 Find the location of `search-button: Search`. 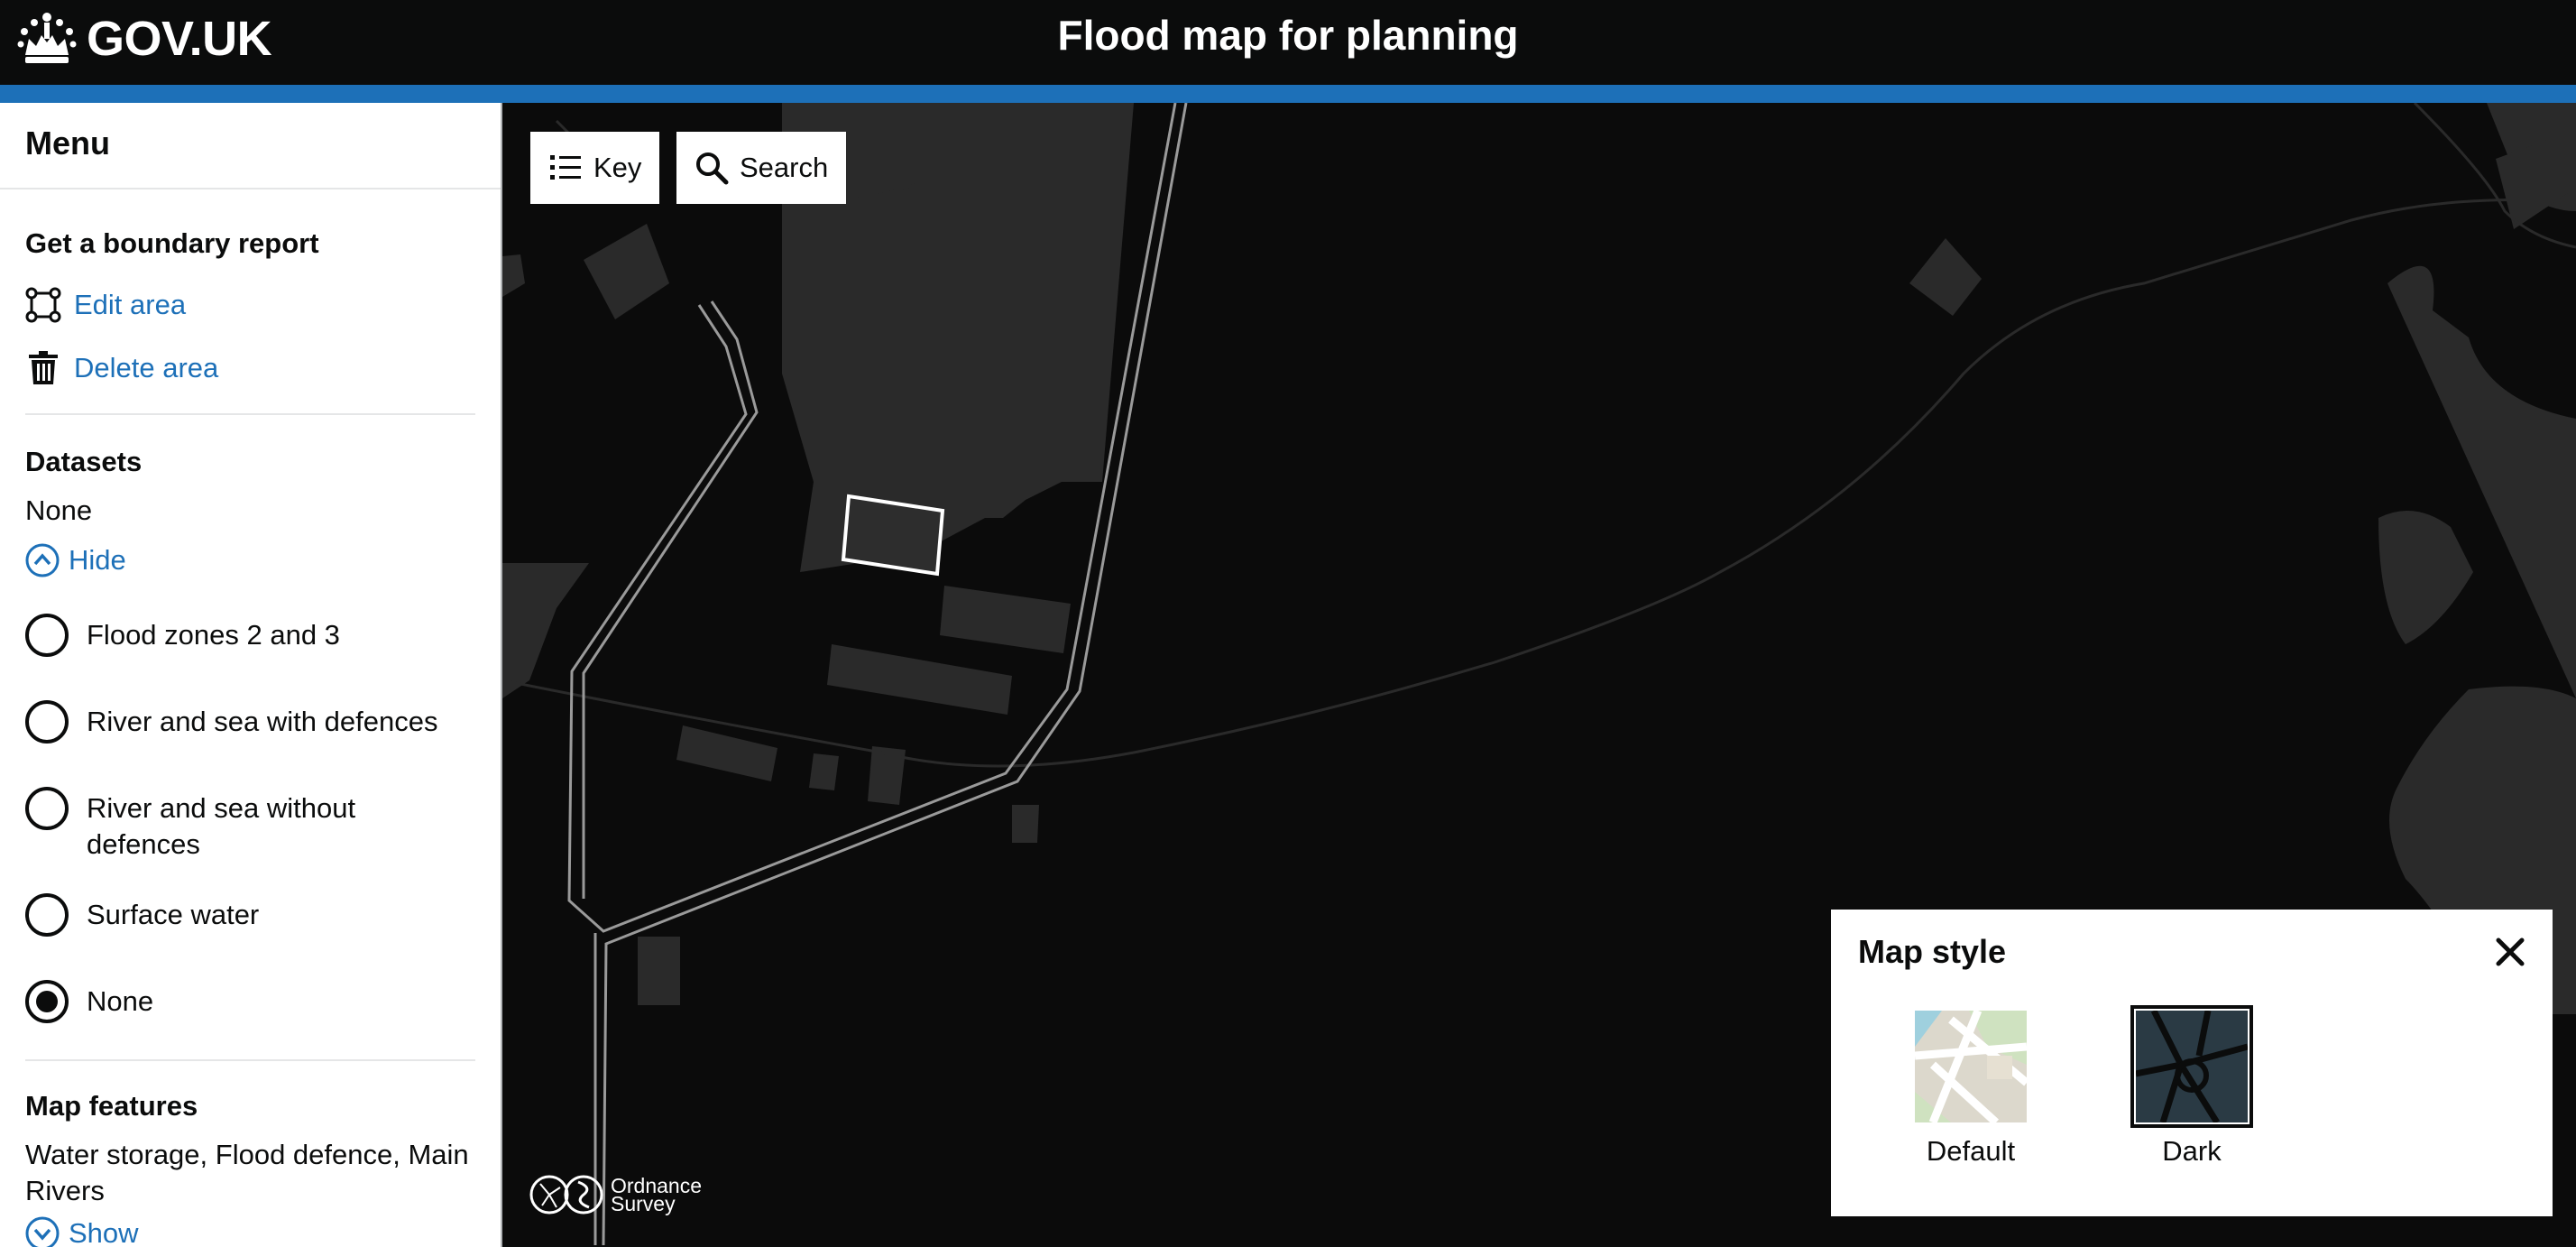

search-button: Search is located at coordinates (762, 168).